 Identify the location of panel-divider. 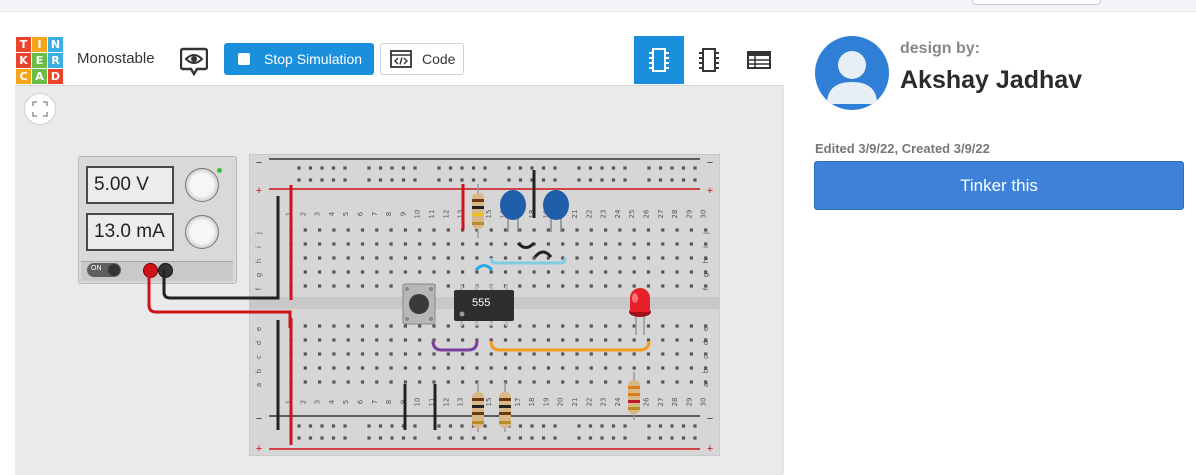
(783, 279).